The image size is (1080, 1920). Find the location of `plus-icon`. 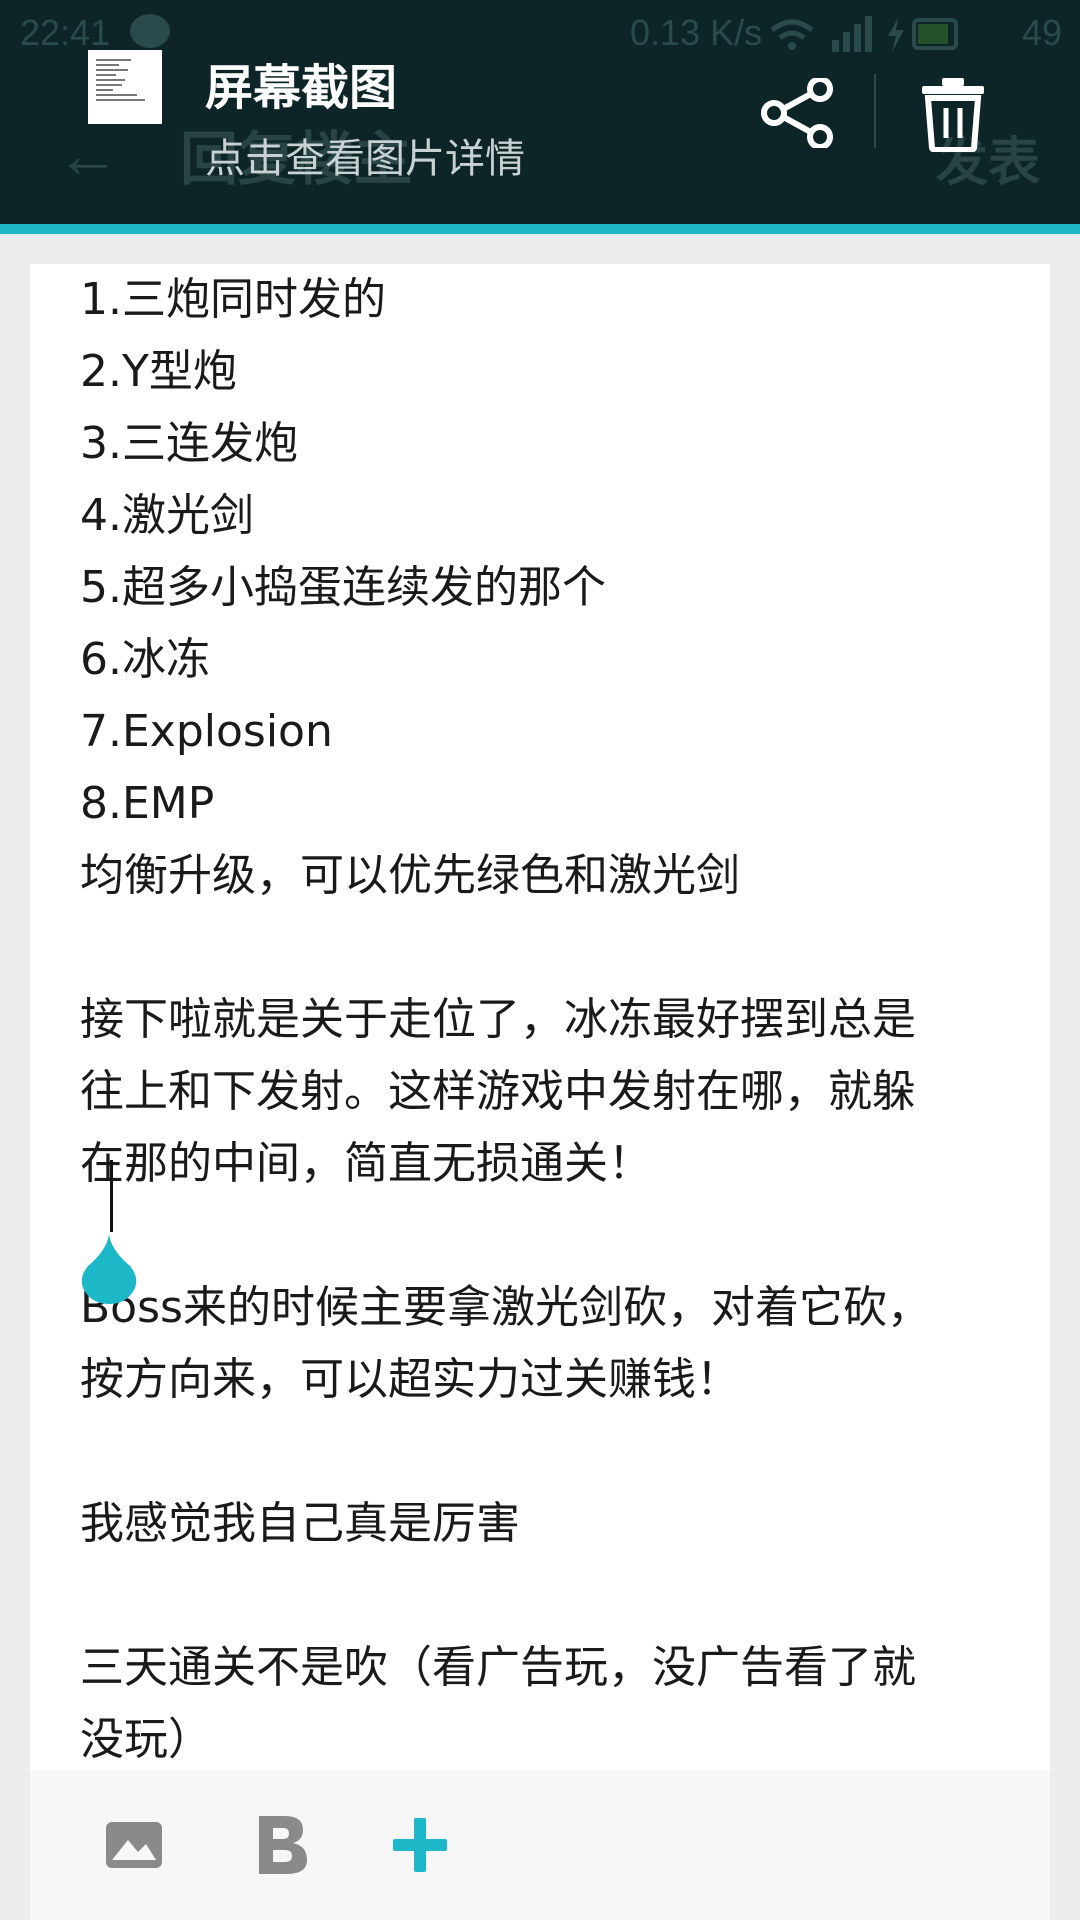

plus-icon is located at coordinates (420, 1845).